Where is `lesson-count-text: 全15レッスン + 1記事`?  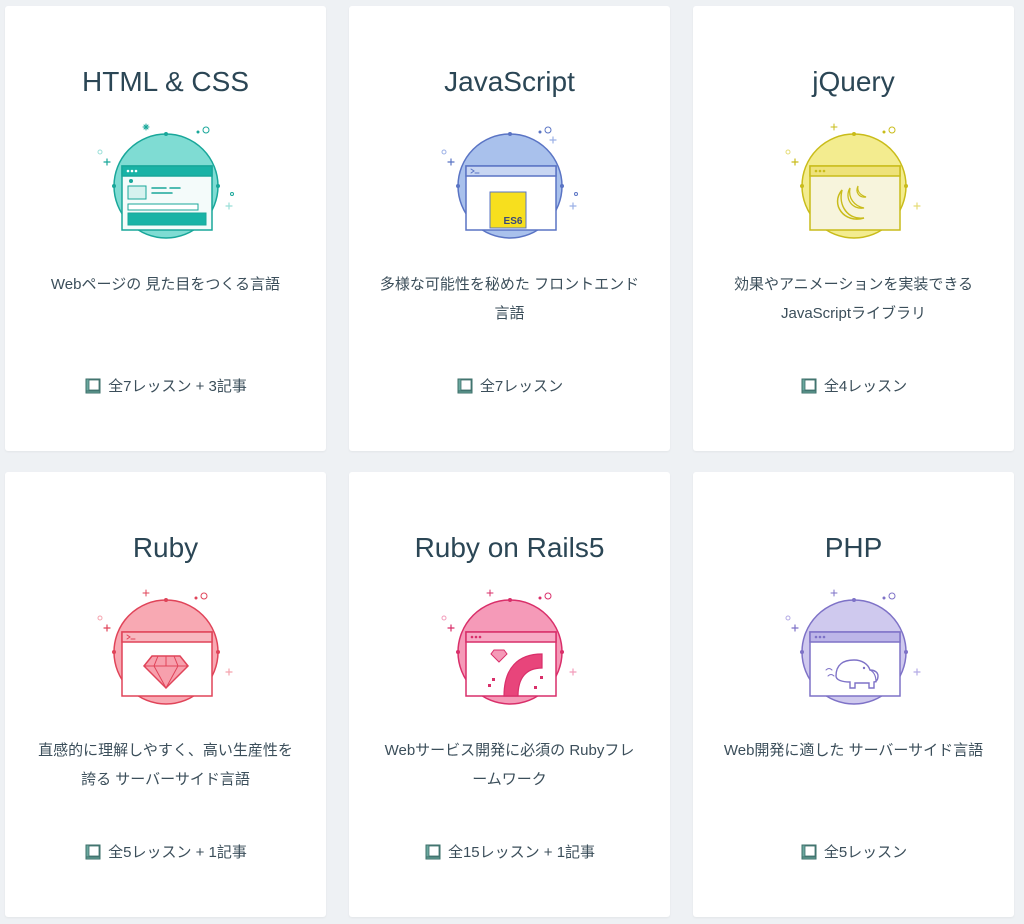
lesson-count-text: 全15レッスン + 1記事 is located at coordinates (521, 852).